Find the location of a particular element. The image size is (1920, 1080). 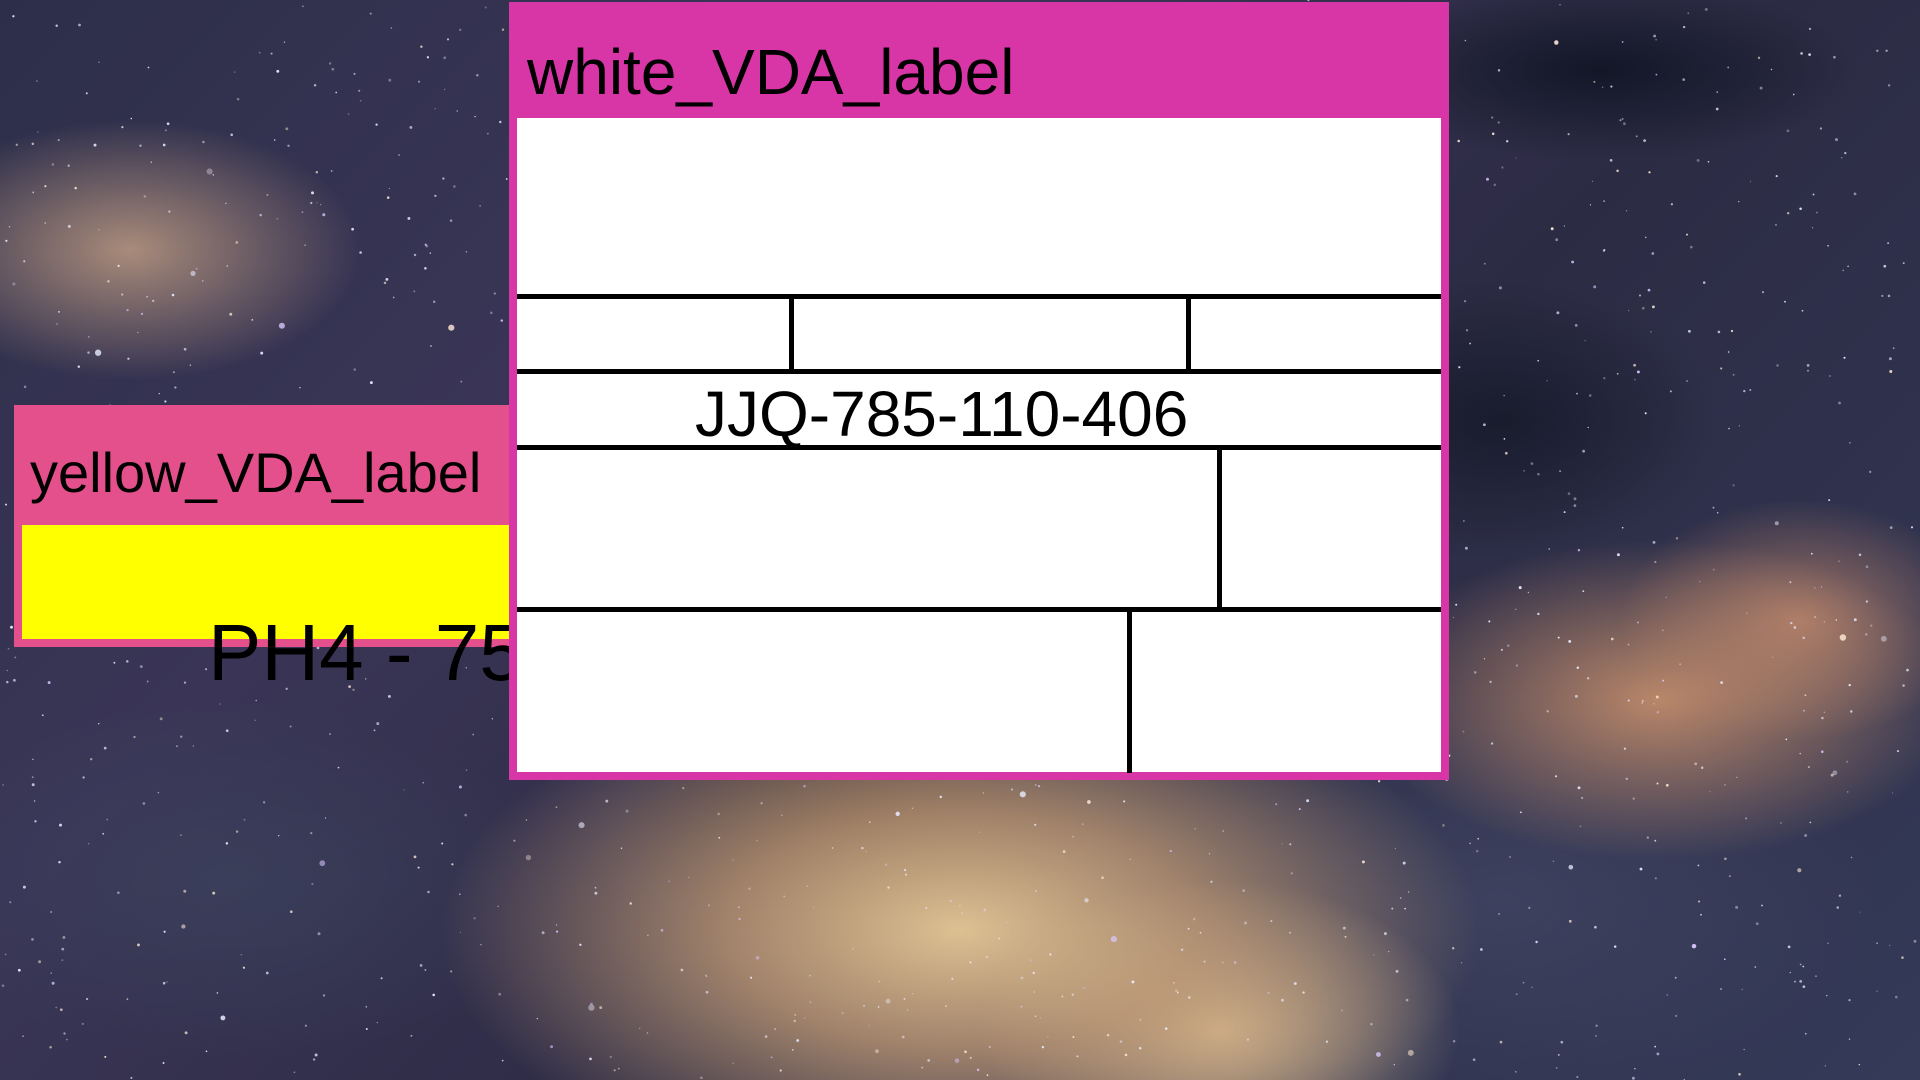

yellow-label-code: PH4 - 75 is located at coordinates (366, 652).